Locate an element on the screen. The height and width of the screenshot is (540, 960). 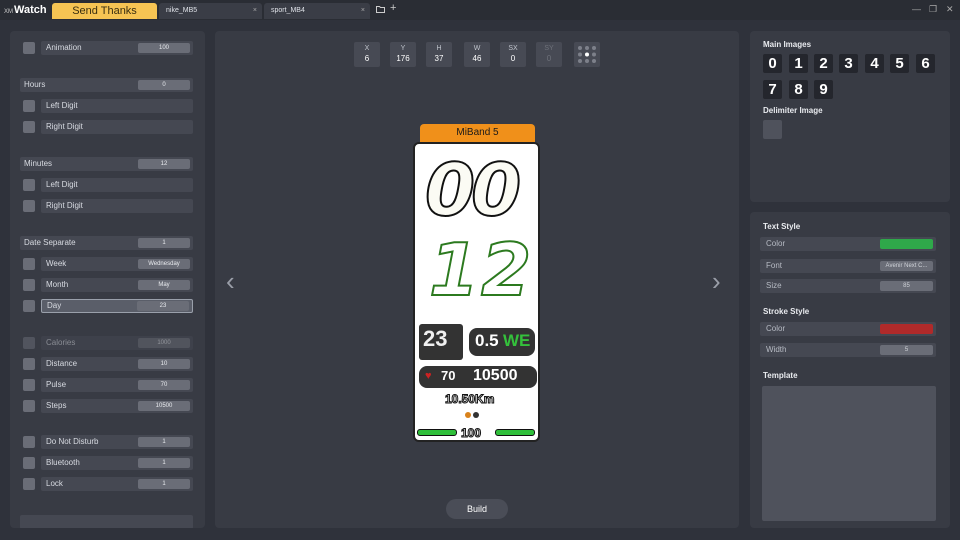
animation-value: 100 is located at coordinates (164, 48).